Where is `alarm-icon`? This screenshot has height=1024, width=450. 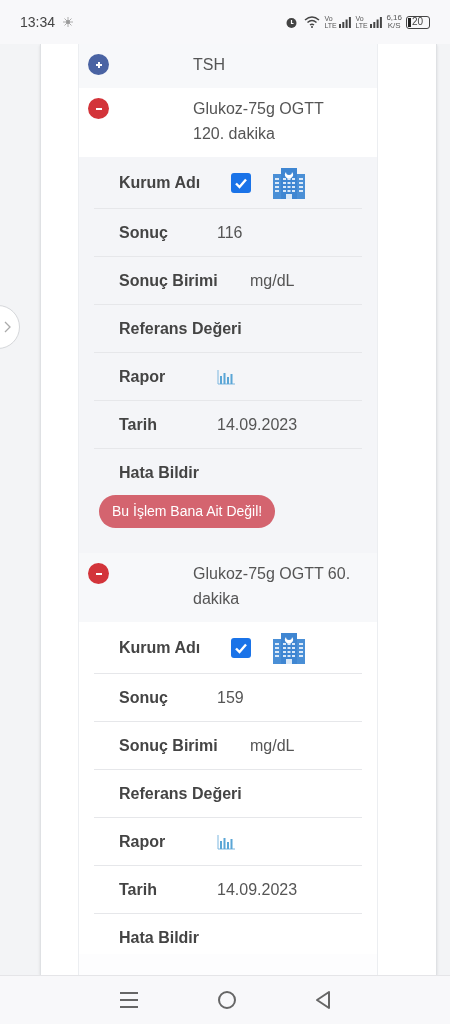
alarm-icon is located at coordinates (292, 22).